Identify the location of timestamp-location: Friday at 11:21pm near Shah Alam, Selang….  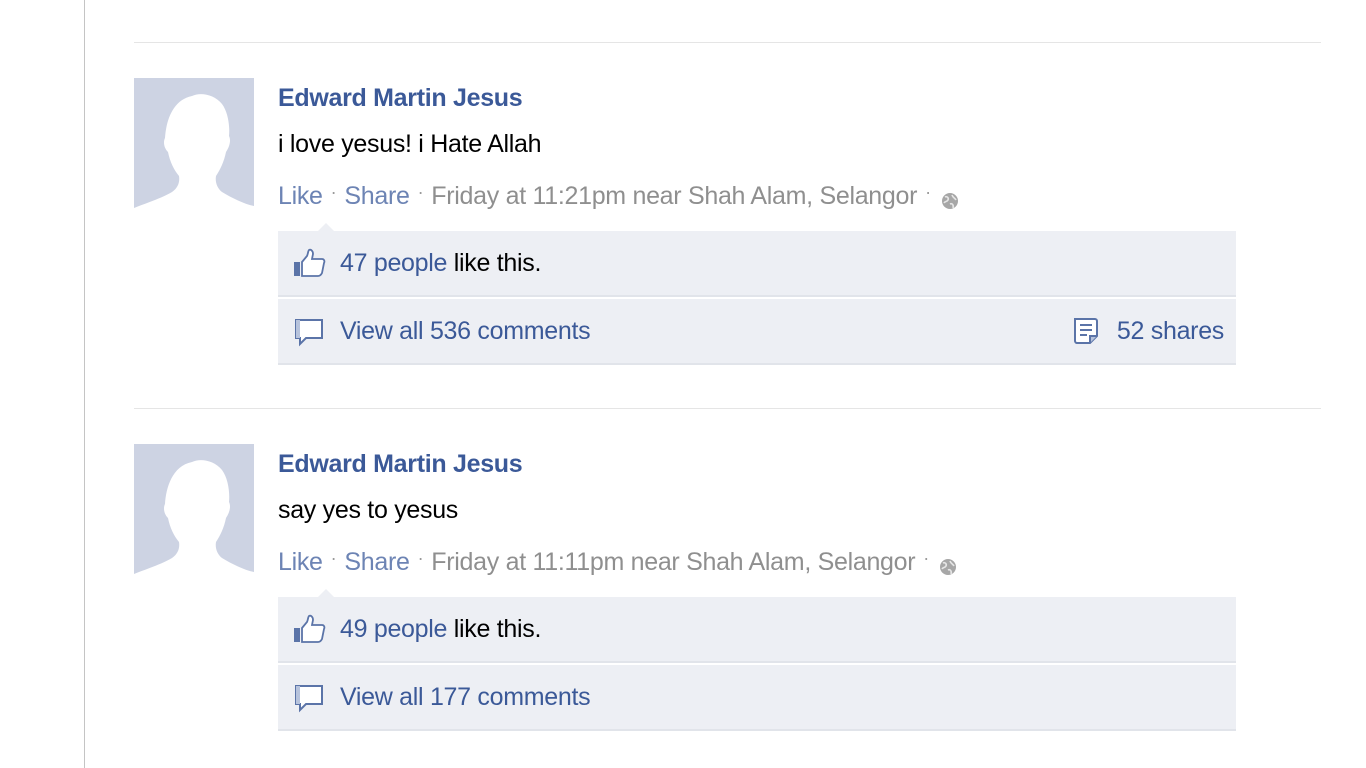
(674, 196).